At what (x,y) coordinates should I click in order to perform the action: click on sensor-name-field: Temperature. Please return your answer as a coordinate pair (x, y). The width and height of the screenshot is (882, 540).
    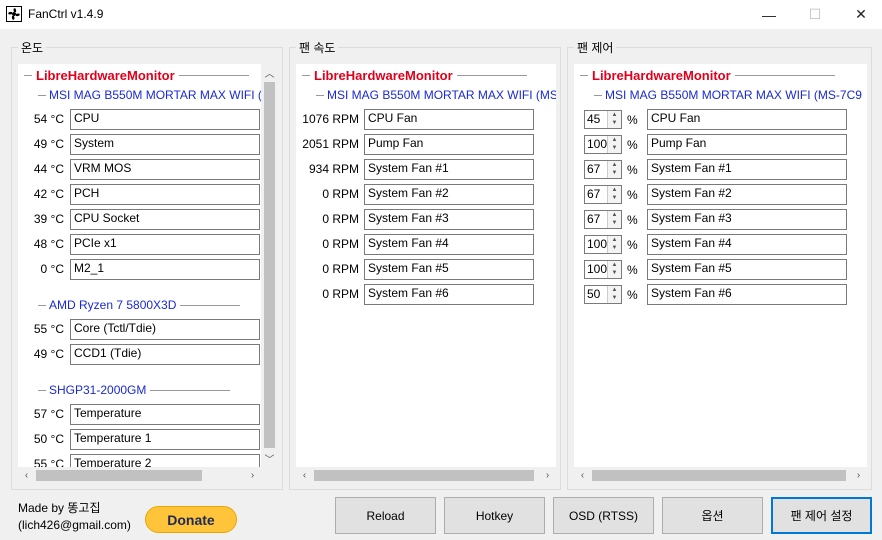
    Looking at the image, I should click on (165, 414).